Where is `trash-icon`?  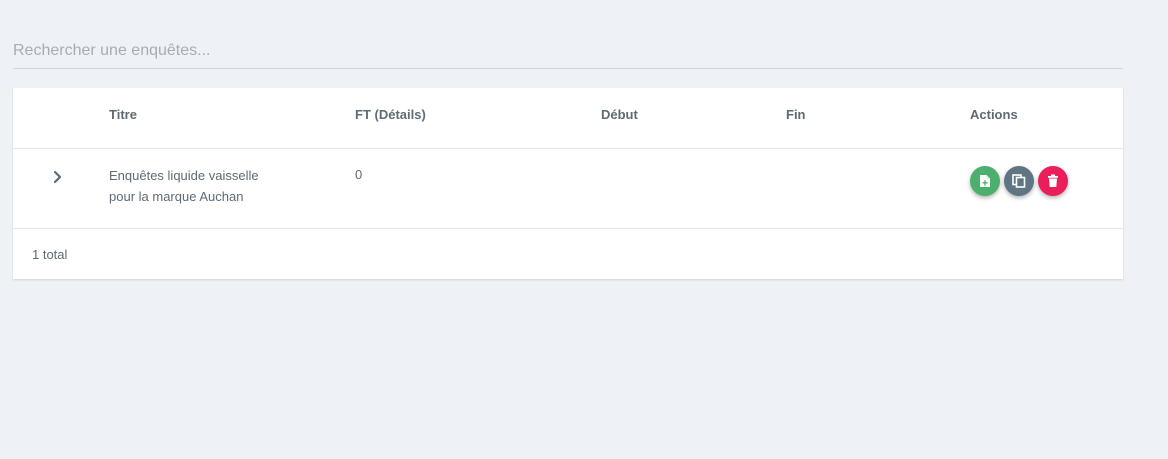
trash-icon is located at coordinates (1053, 180).